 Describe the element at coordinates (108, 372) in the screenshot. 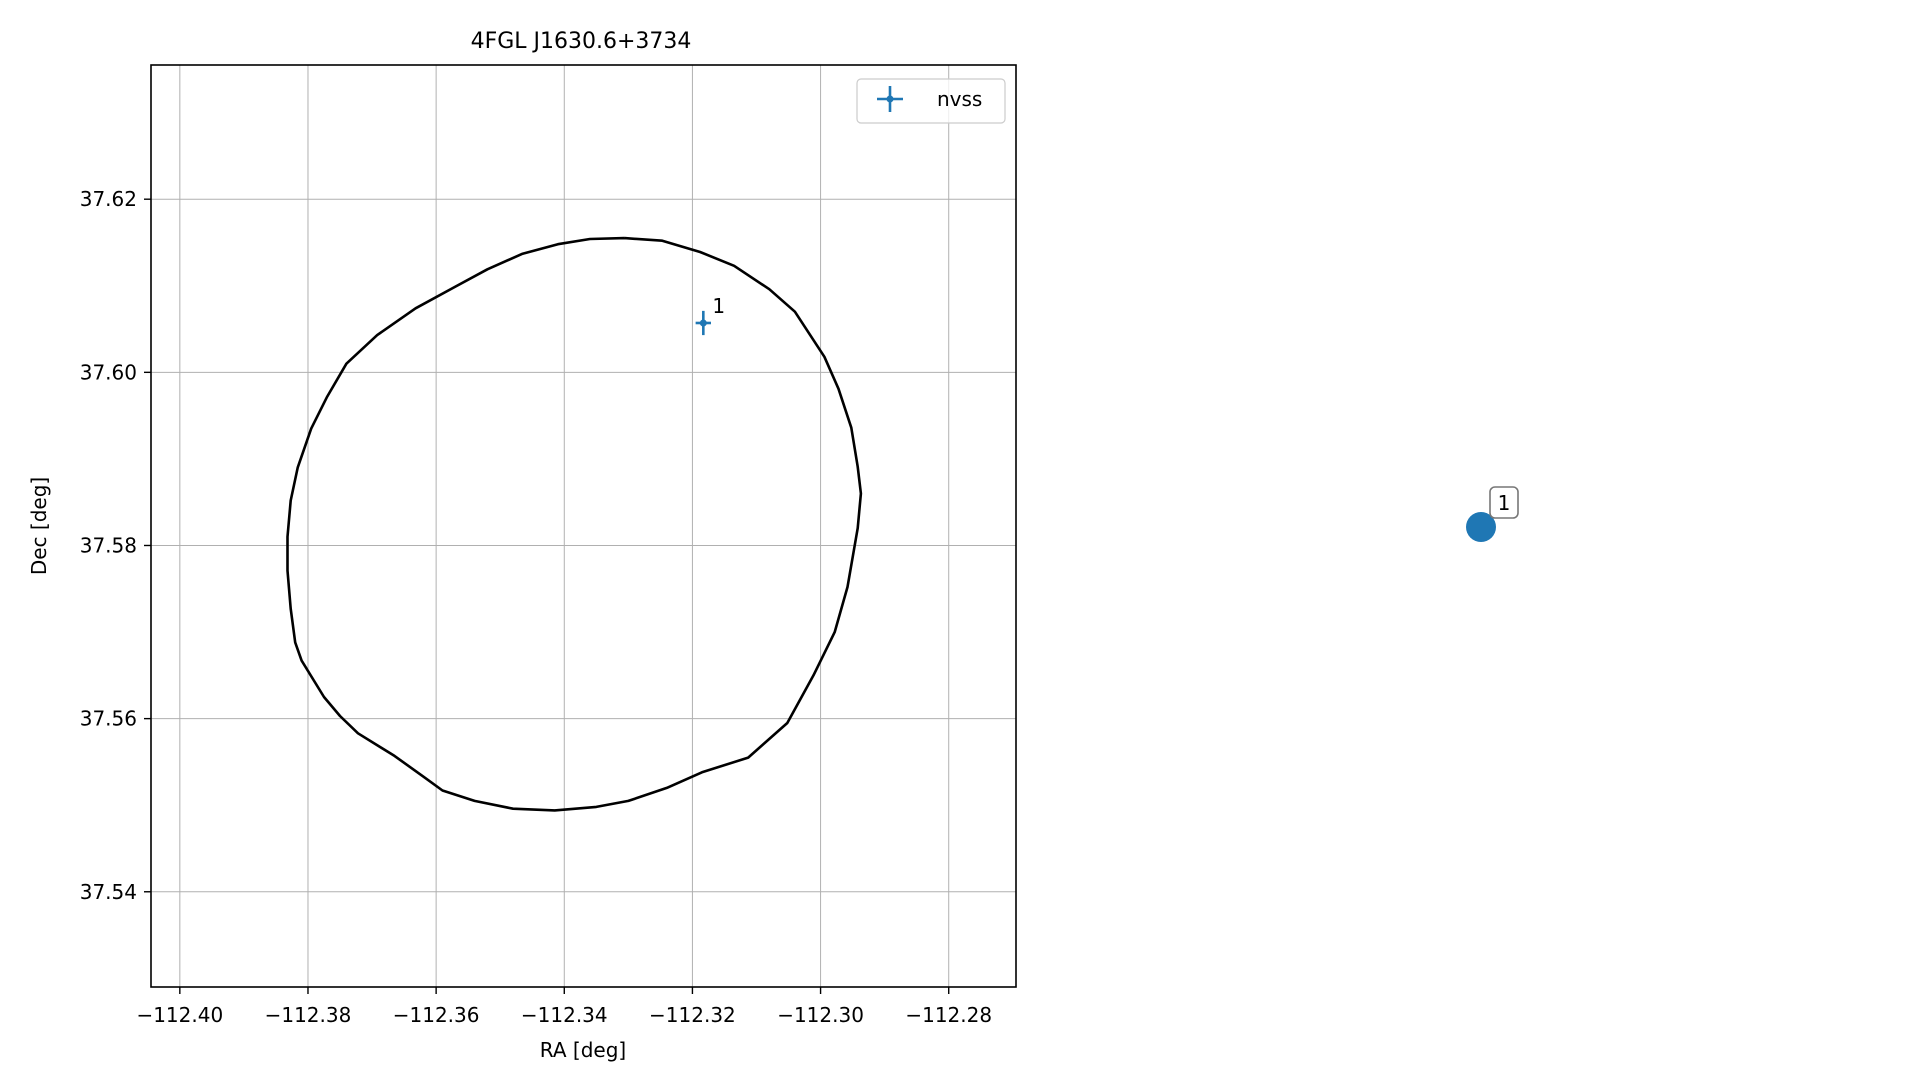

I see `y-tick-label: 37.60` at that location.